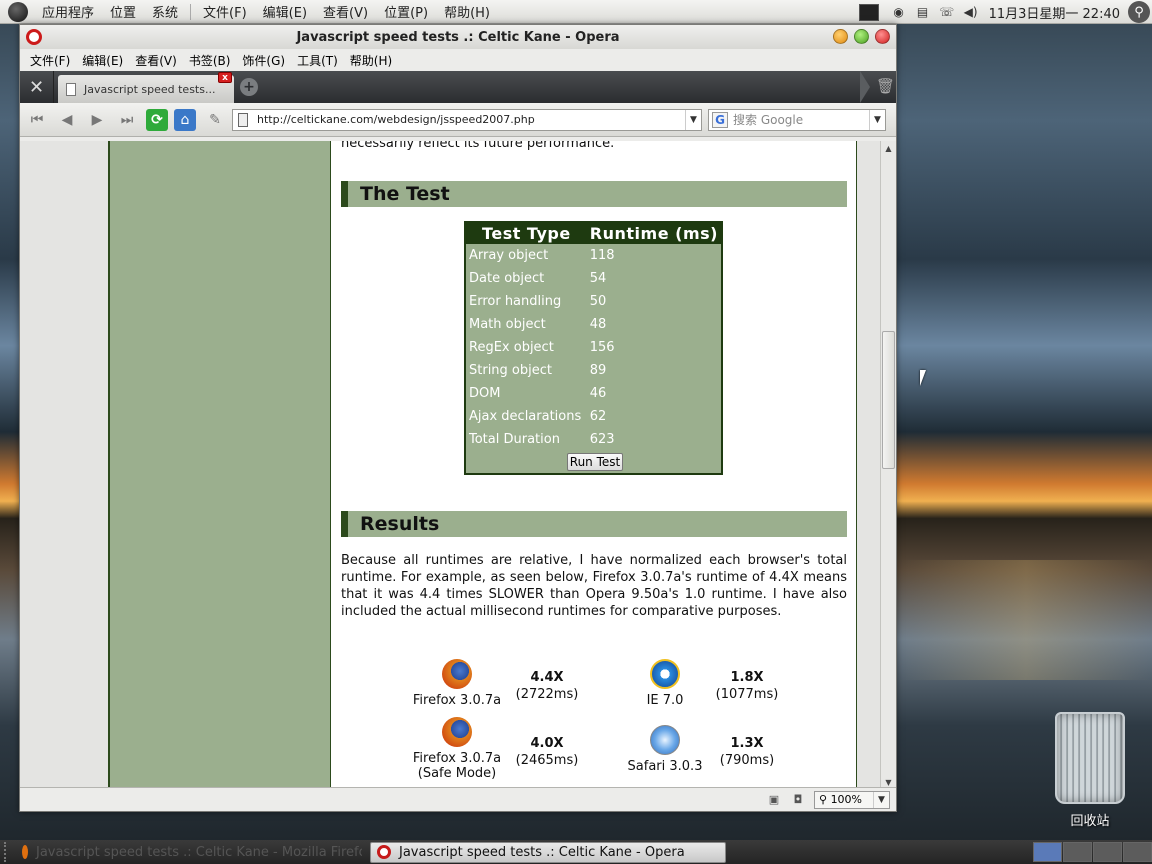 This screenshot has height=864, width=1152. What do you see at coordinates (18, 11) in the screenshot?
I see `gnome-foot-icon` at bounding box center [18, 11].